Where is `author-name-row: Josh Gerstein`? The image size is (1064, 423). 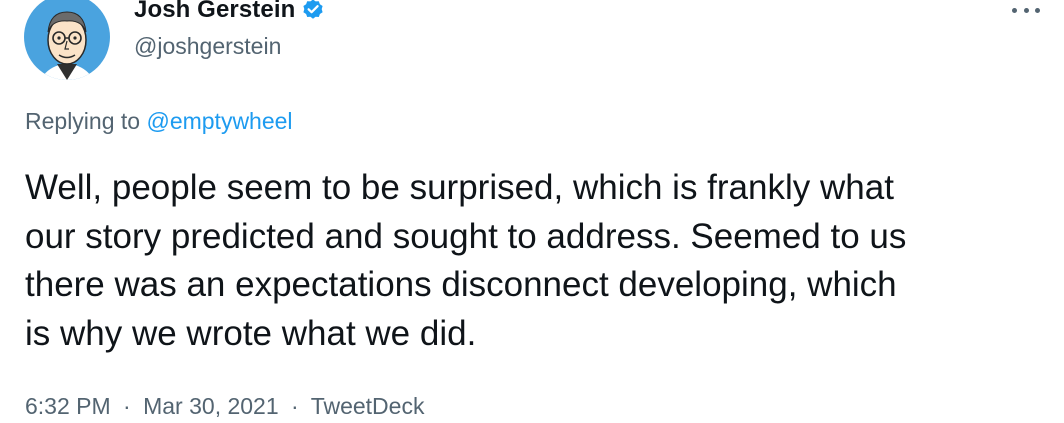
author-name-row: Josh Gerstein is located at coordinates (229, 13).